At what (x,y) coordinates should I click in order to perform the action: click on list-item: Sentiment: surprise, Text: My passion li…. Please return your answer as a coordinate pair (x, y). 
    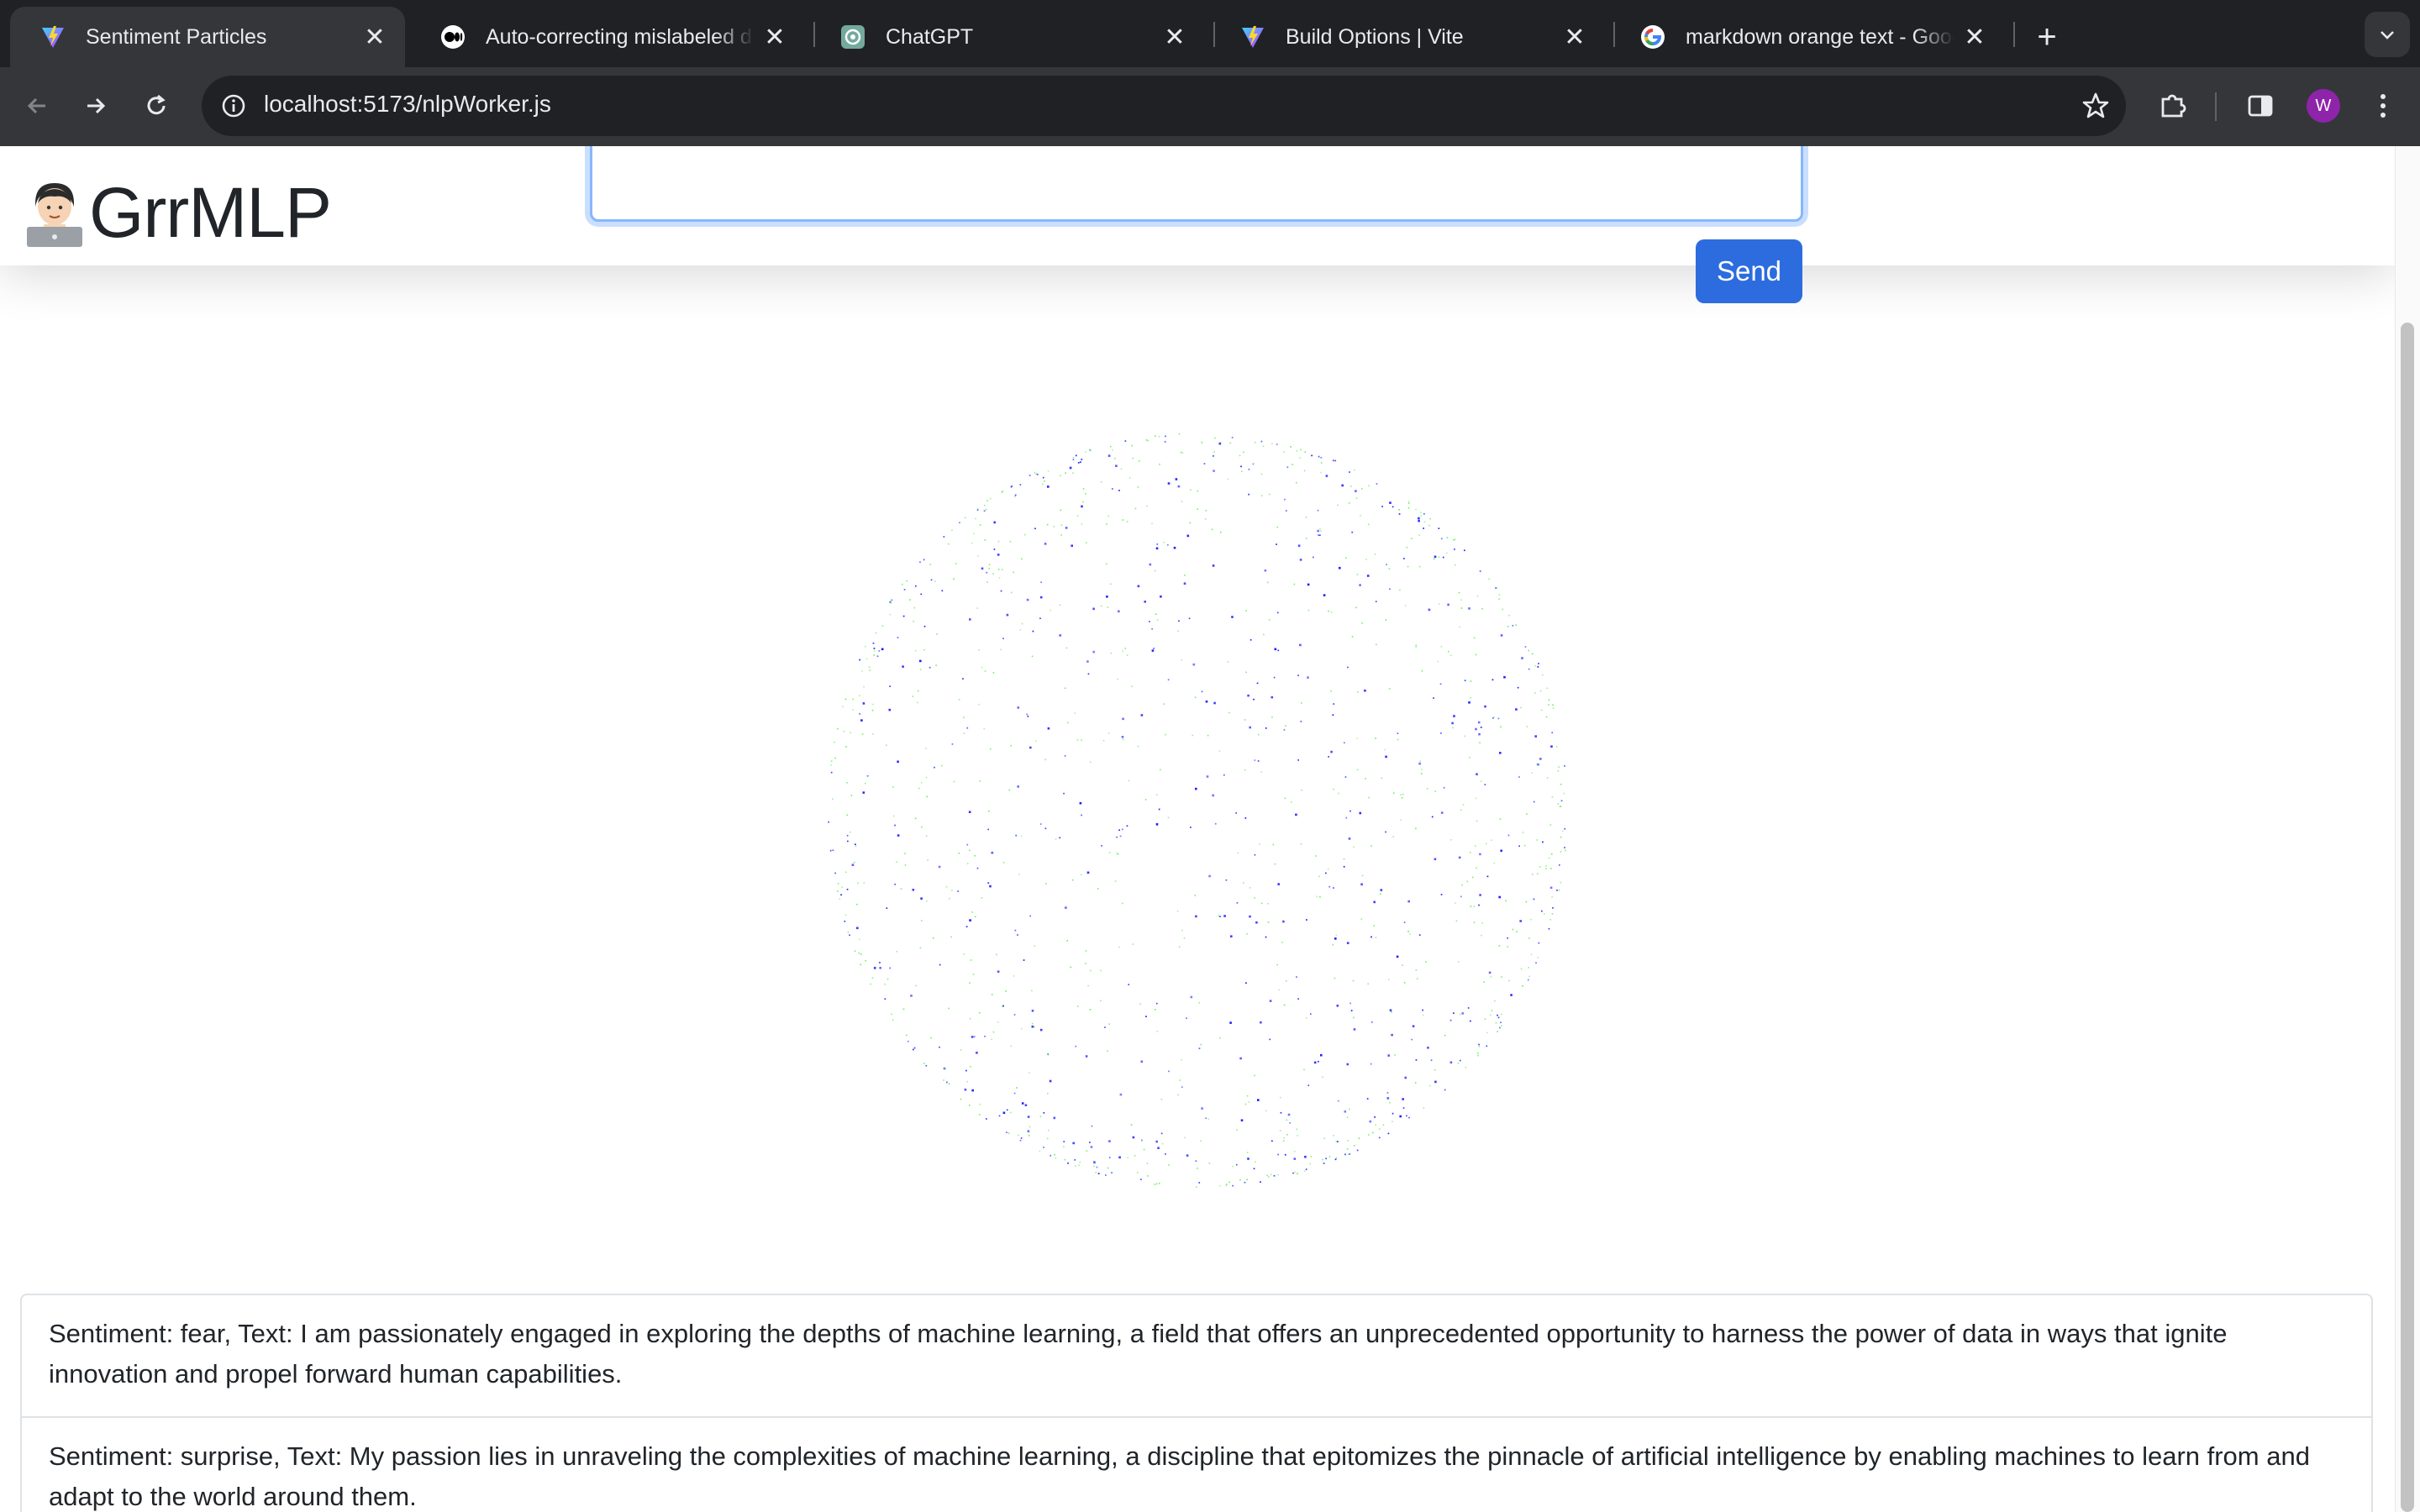
    Looking at the image, I should click on (1196, 1465).